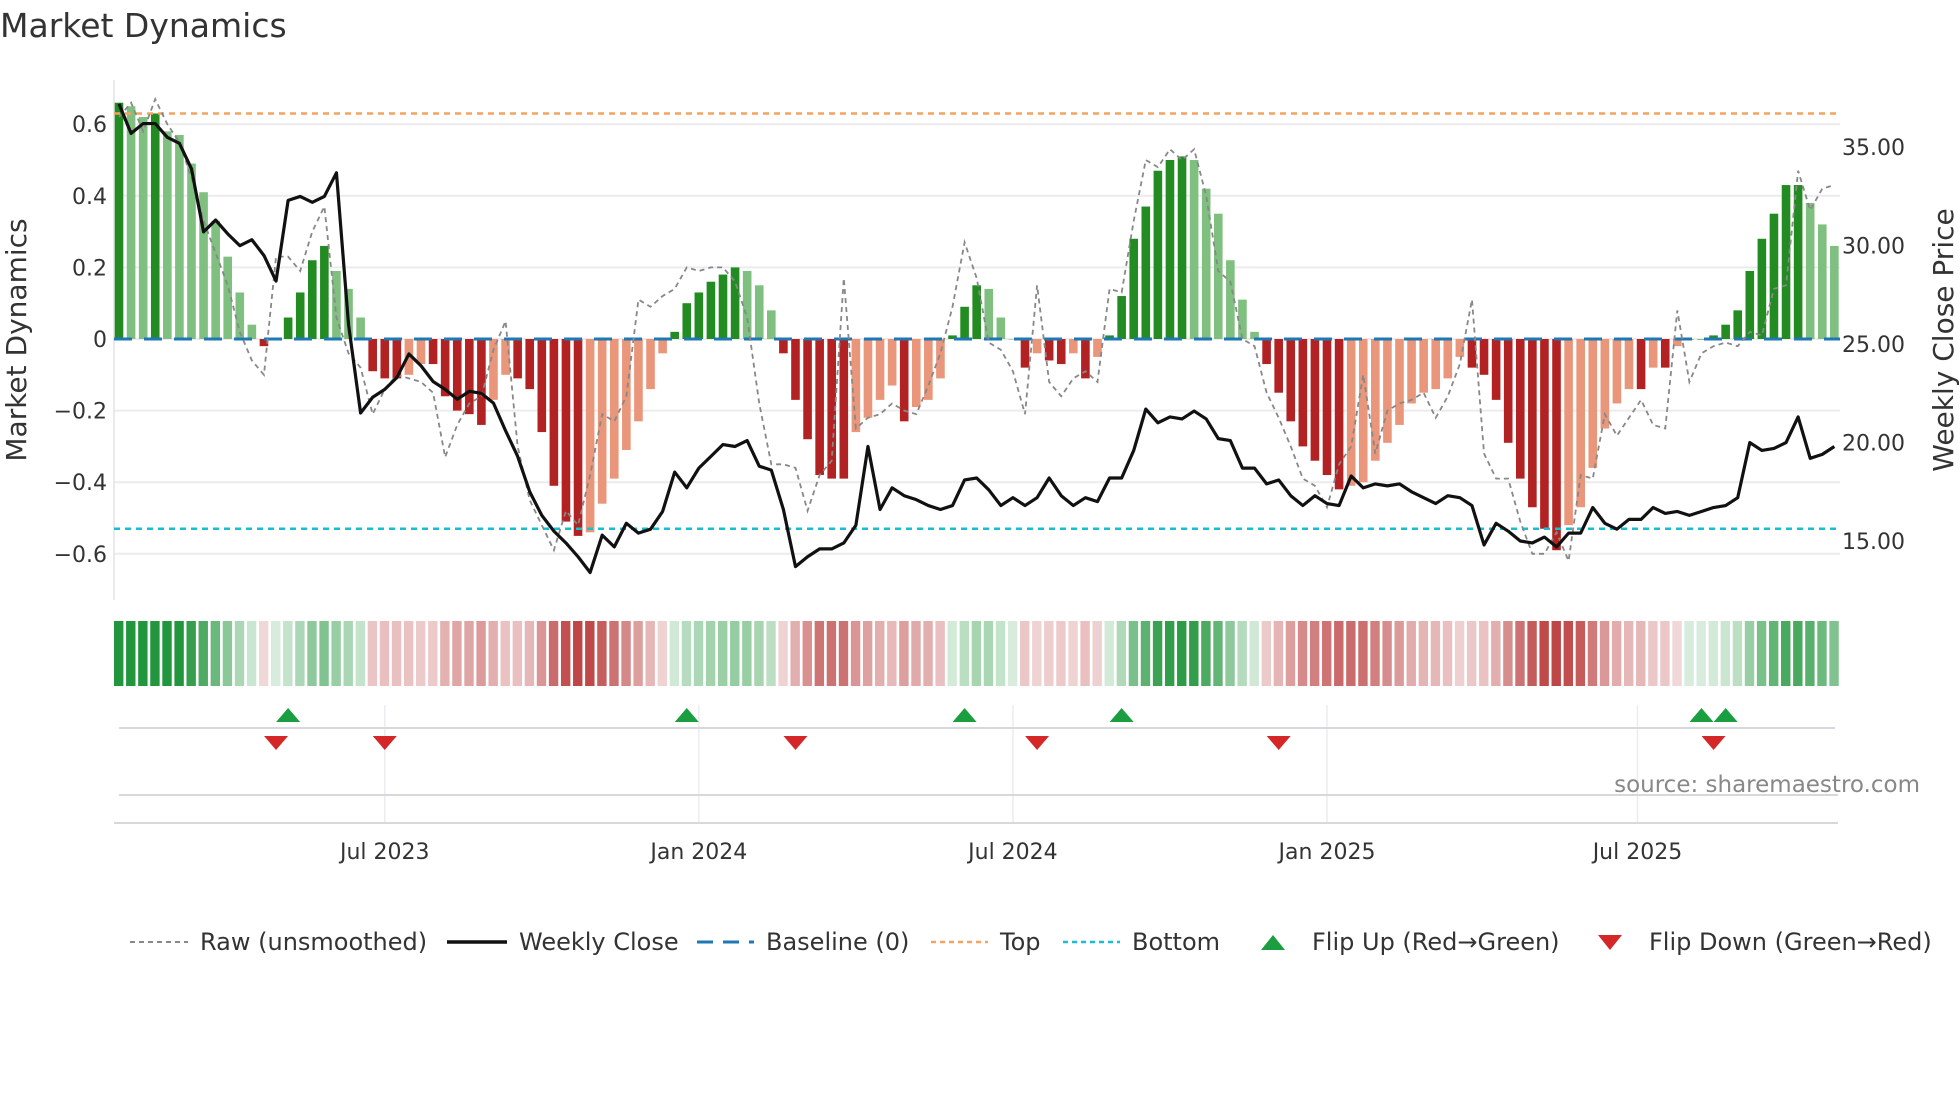 This screenshot has width=1960, height=1102. What do you see at coordinates (1326, 852) in the screenshot?
I see `x-tick-label: Jan 2025` at bounding box center [1326, 852].